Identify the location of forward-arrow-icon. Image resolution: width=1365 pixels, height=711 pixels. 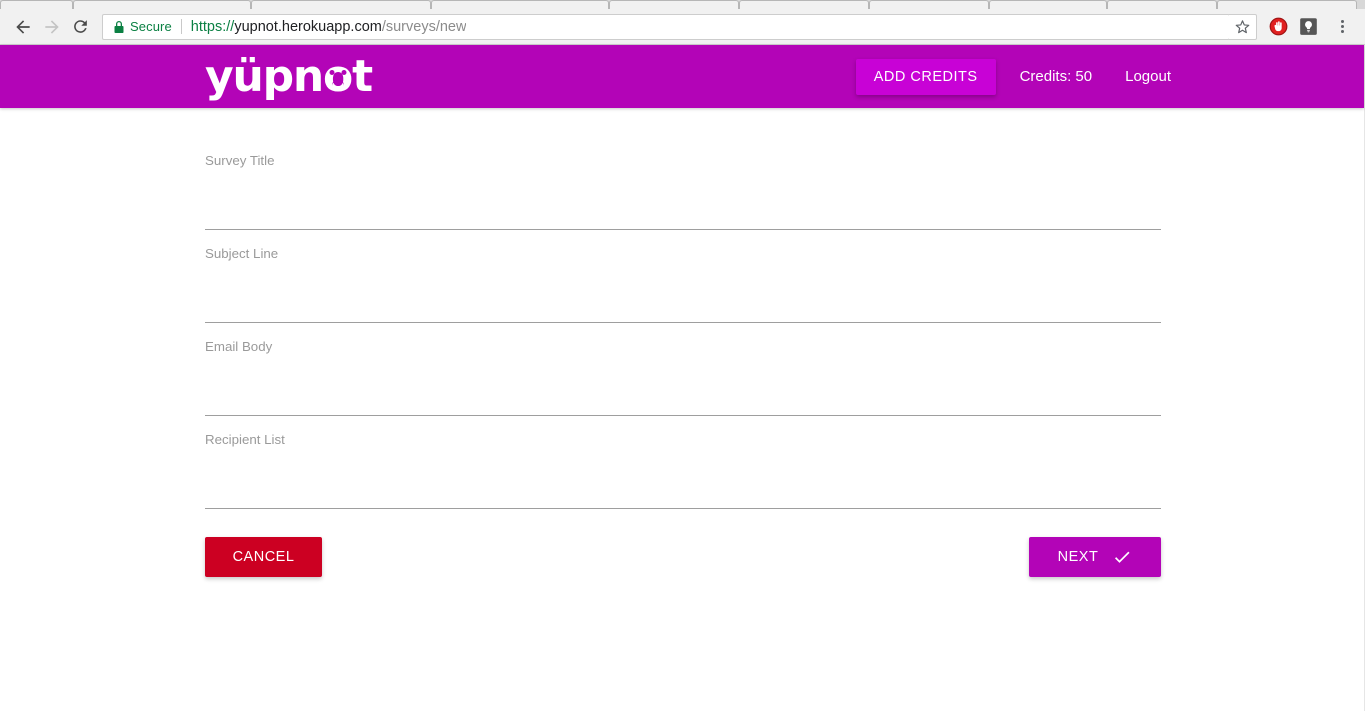
(51, 26).